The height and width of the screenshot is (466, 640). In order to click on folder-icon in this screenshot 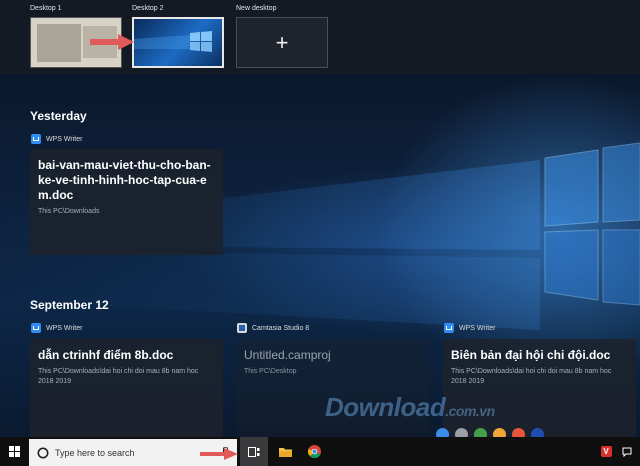, I will do `click(285, 452)`.